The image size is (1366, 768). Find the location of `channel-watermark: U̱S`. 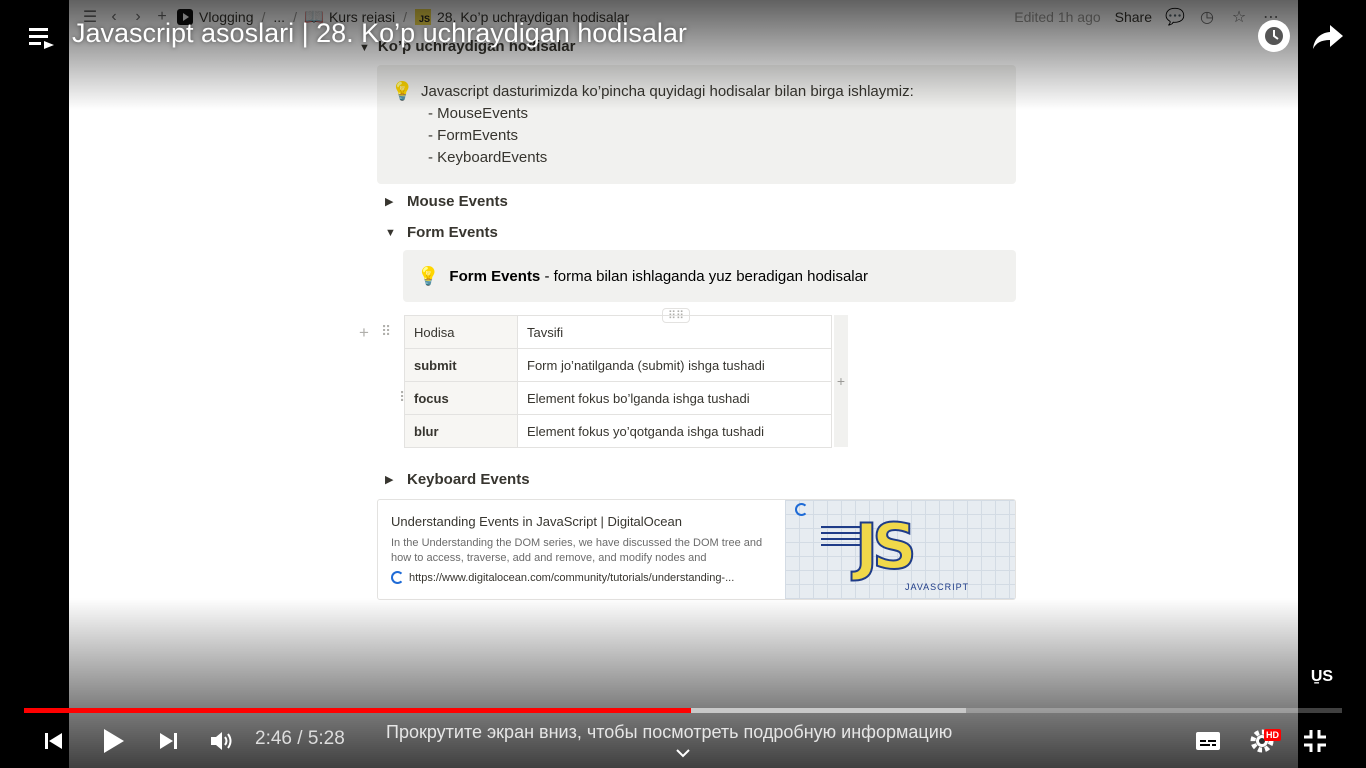

channel-watermark: U̱S is located at coordinates (1322, 677).